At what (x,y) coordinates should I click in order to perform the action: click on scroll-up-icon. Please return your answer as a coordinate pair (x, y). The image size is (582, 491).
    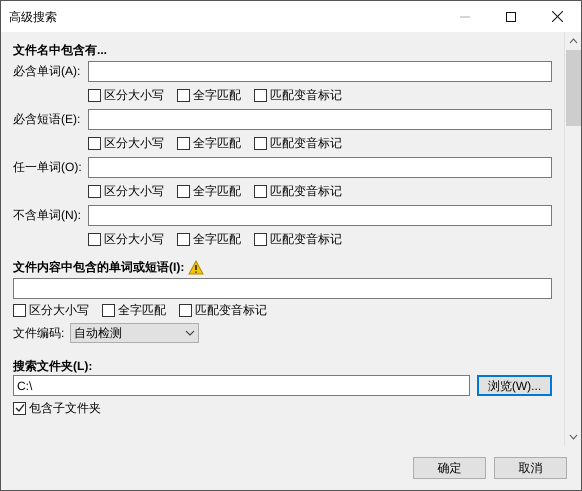
    Looking at the image, I should click on (573, 41).